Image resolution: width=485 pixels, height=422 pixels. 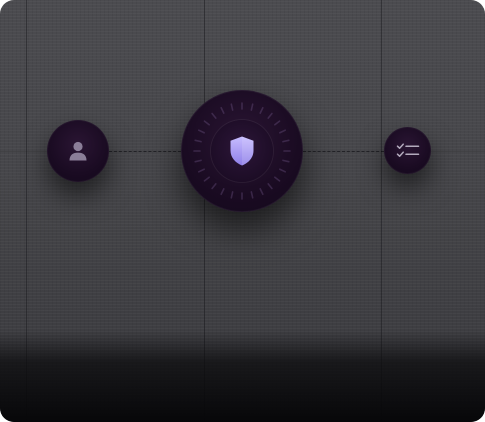 I want to click on tasks-node, so click(x=407, y=150).